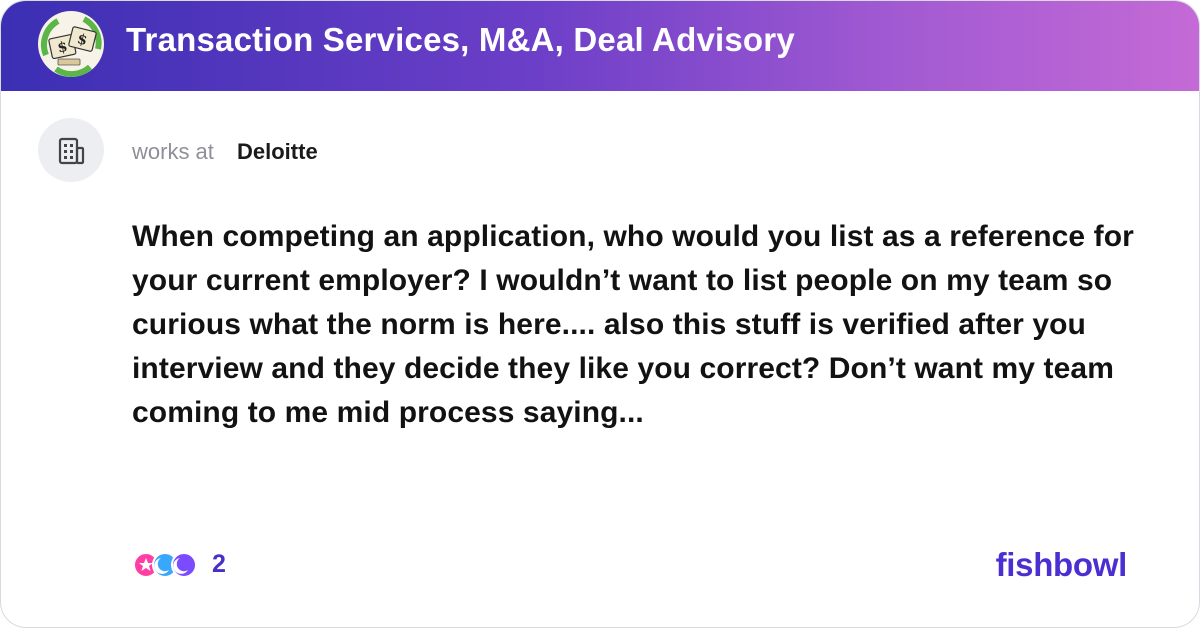  What do you see at coordinates (71, 44) in the screenshot?
I see `money-recycle-icon: $ $` at bounding box center [71, 44].